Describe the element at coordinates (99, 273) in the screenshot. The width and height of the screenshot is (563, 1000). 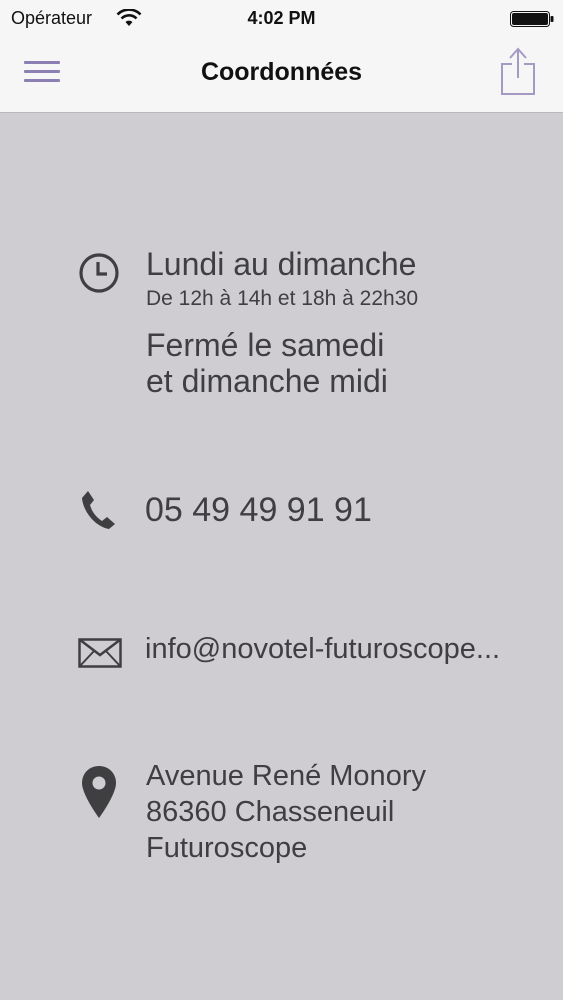
I see `clock-icon` at that location.